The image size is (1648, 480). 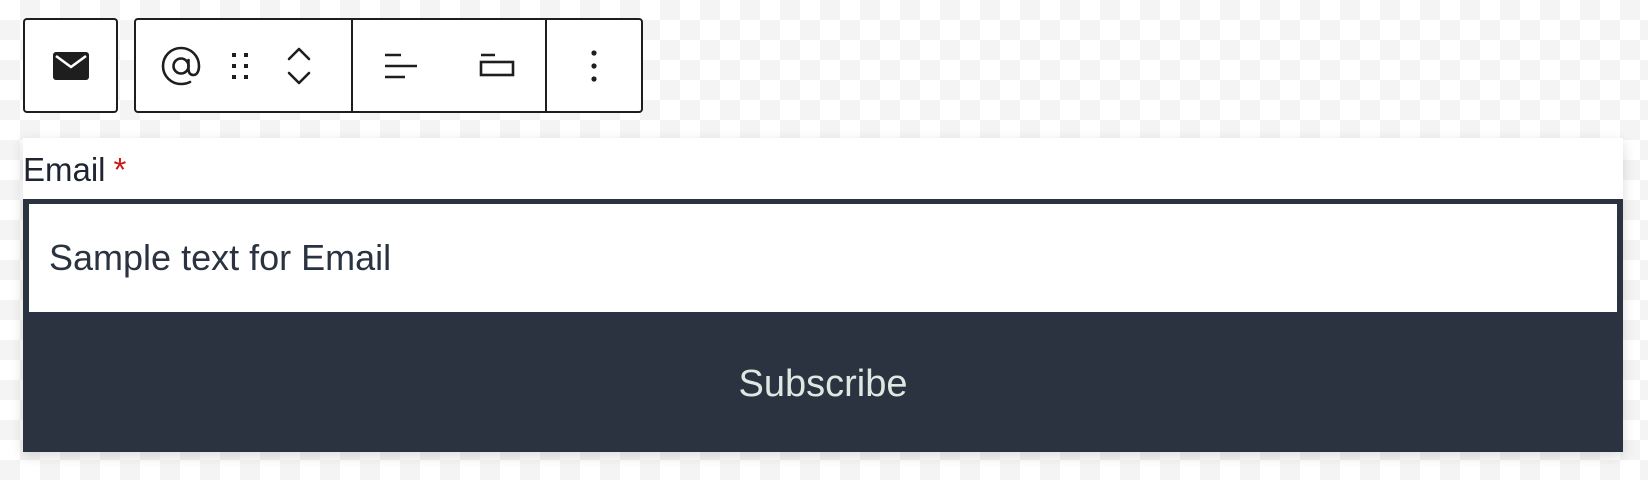 I want to click on layout-section, so click(x=448, y=65).